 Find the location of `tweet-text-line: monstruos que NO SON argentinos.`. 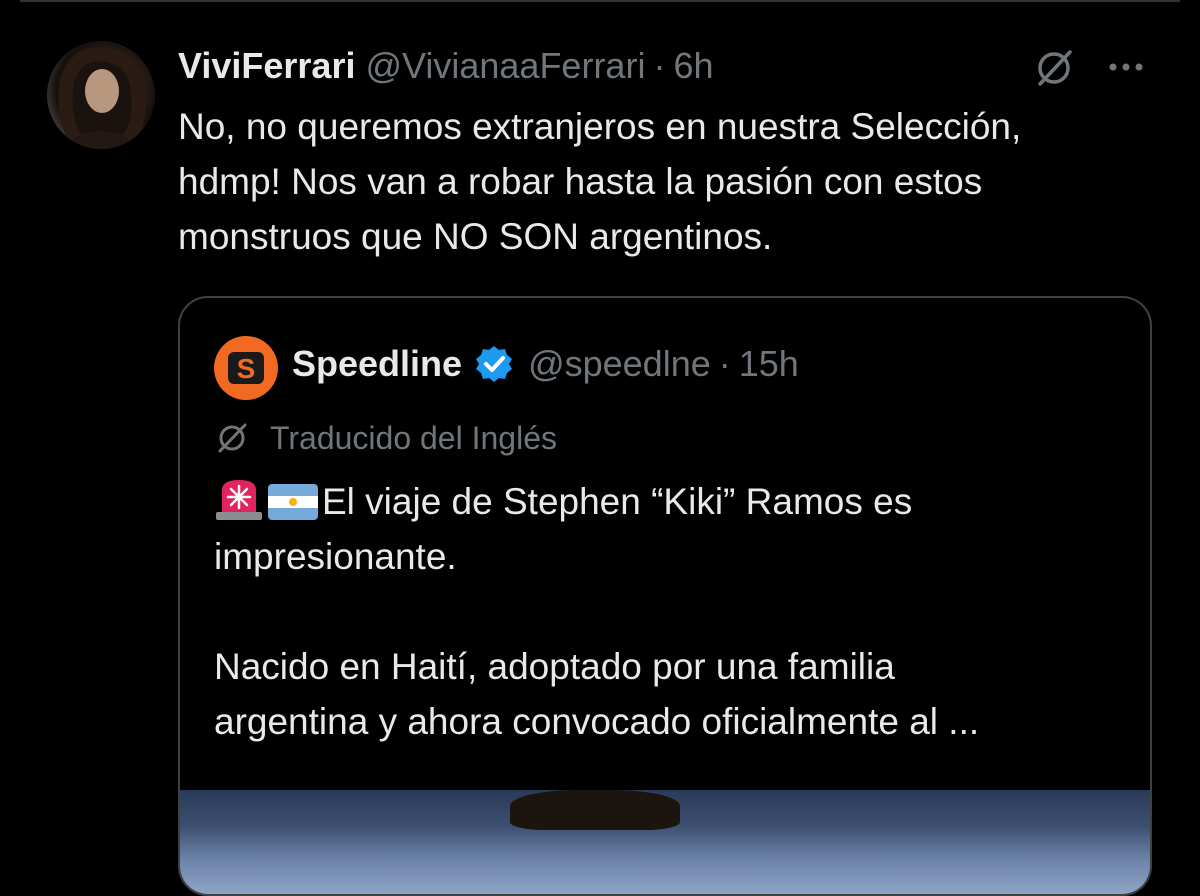

tweet-text-line: monstruos que NO SON argentinos. is located at coordinates (475, 236).